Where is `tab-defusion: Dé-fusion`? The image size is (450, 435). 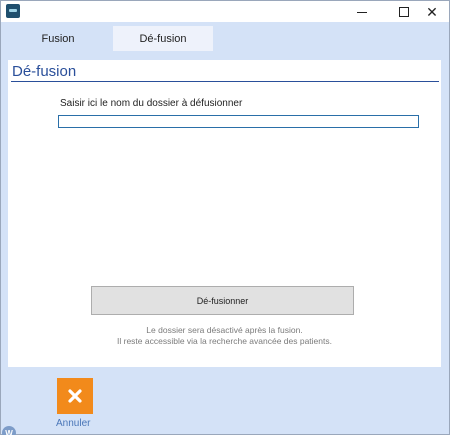 tab-defusion: Dé-fusion is located at coordinates (163, 38).